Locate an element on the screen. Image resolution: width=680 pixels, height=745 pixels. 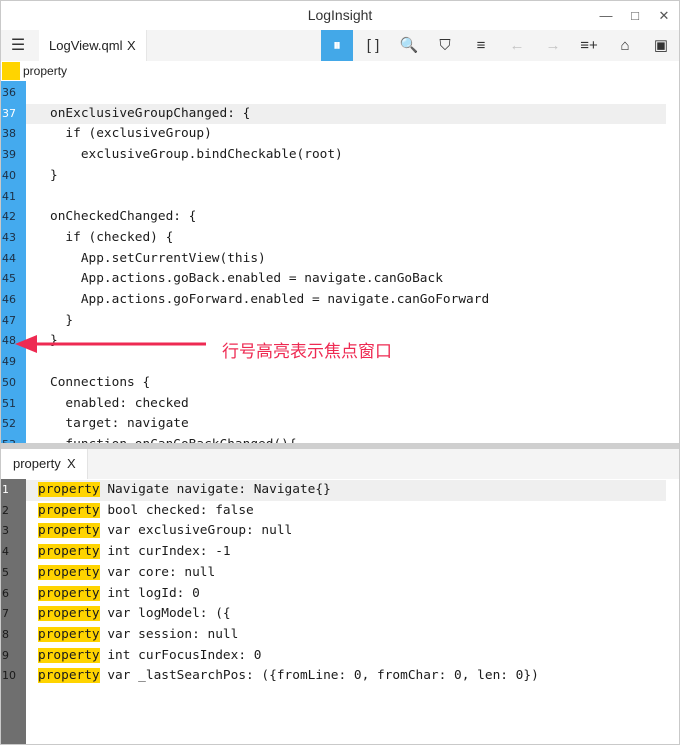
code-text: if (checked) { is located at coordinates (112, 237).